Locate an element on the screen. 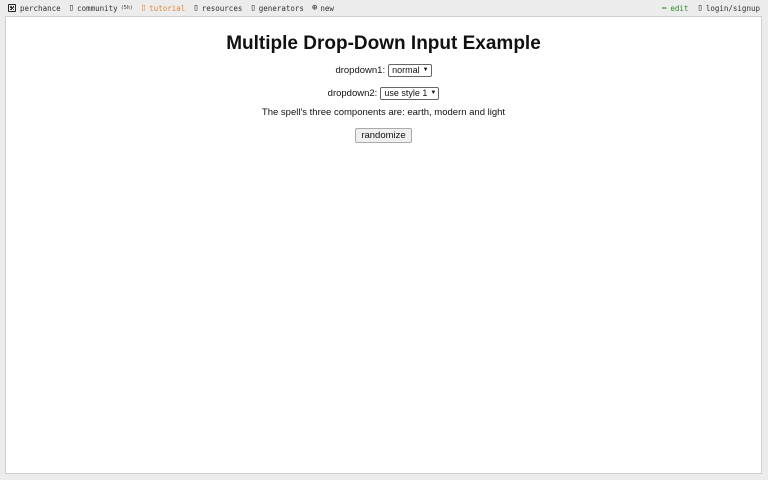  nav-brand-label: perchance is located at coordinates (40, 8).